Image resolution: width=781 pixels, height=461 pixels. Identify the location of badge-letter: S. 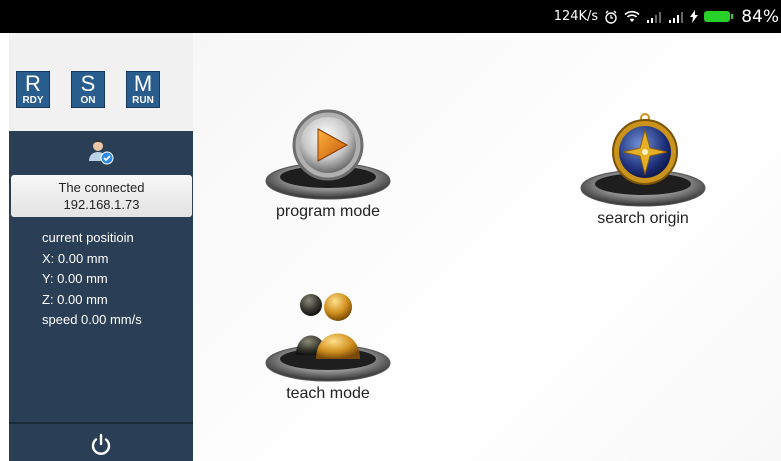
(88, 83).